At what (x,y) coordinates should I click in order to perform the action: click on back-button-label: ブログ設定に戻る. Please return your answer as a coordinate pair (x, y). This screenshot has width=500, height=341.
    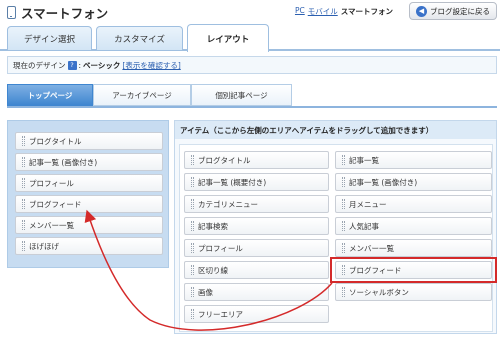
    Looking at the image, I should click on (460, 11).